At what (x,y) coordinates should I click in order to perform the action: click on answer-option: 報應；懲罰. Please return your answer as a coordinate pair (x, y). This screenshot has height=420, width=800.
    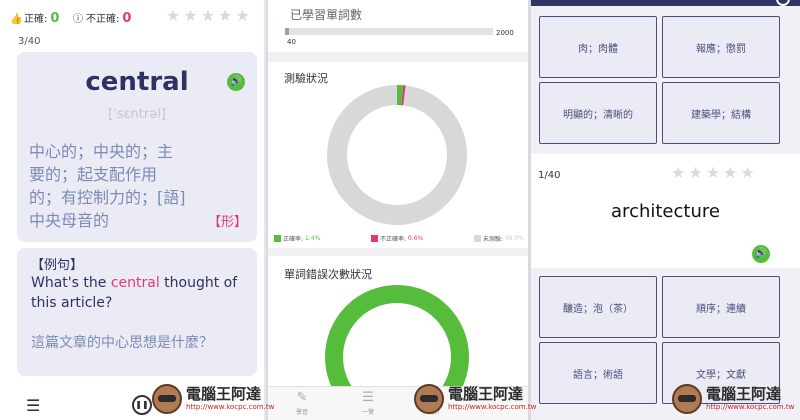
    Looking at the image, I should click on (721, 47).